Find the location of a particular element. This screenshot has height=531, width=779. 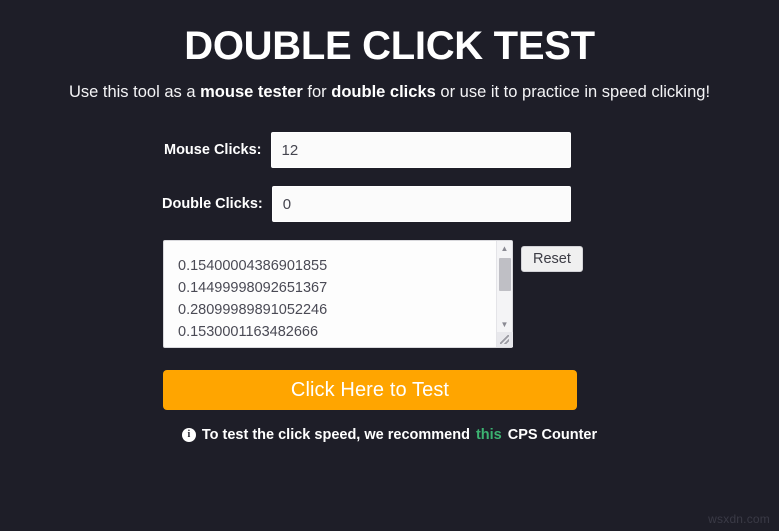

log-scrollbar: ▲ ▼ is located at coordinates (504, 294).